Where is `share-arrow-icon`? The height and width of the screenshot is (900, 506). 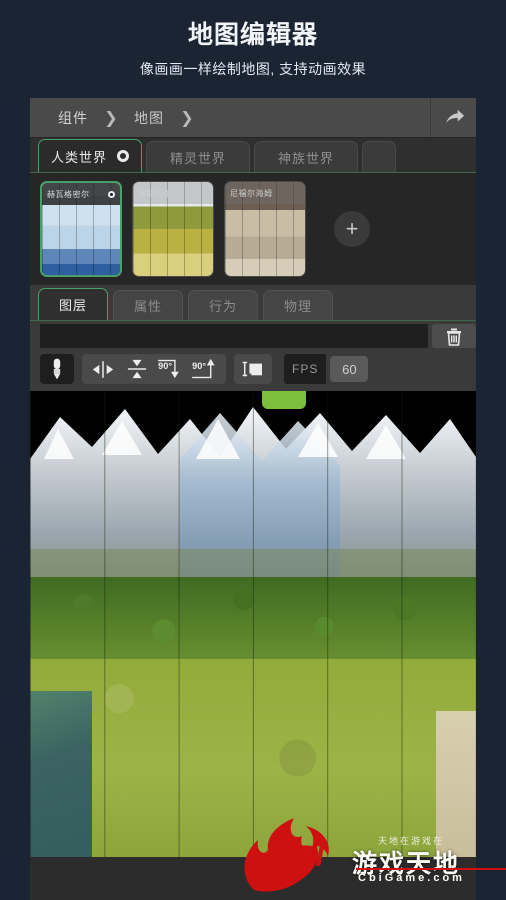 share-arrow-icon is located at coordinates (454, 116).